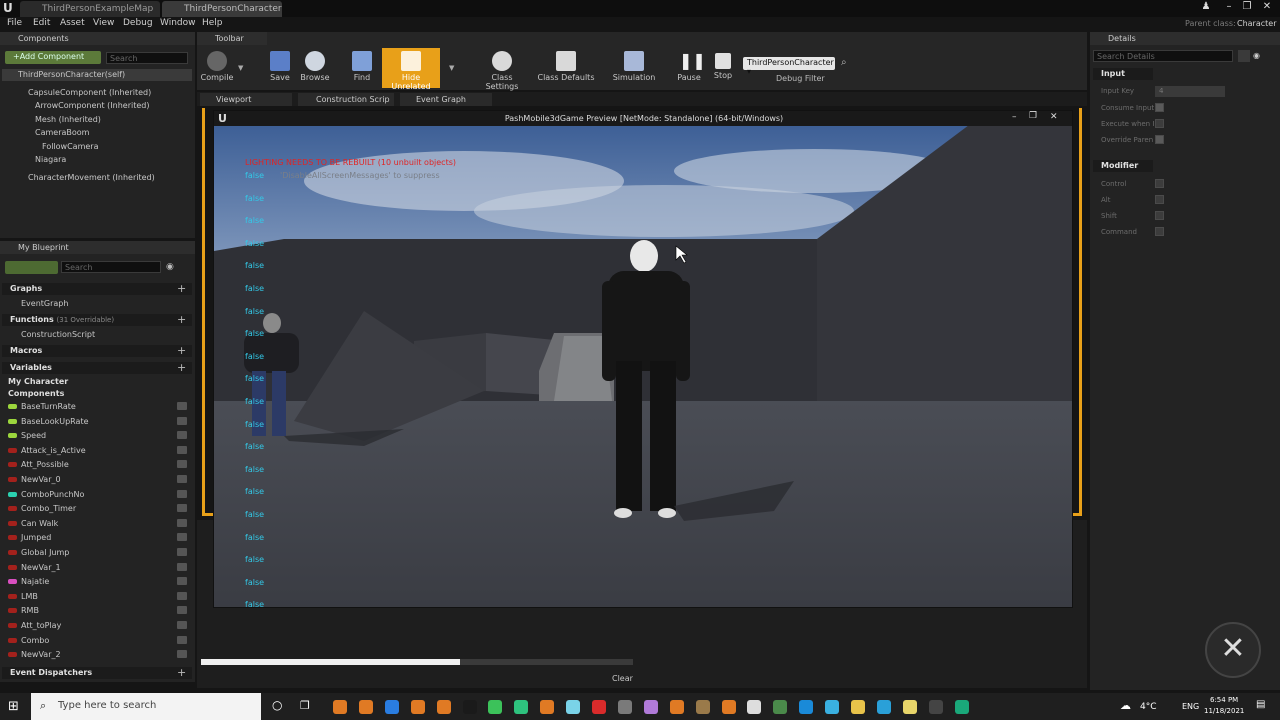 This screenshot has width=1280, height=720. I want to click on menu-window: Window, so click(178, 23).